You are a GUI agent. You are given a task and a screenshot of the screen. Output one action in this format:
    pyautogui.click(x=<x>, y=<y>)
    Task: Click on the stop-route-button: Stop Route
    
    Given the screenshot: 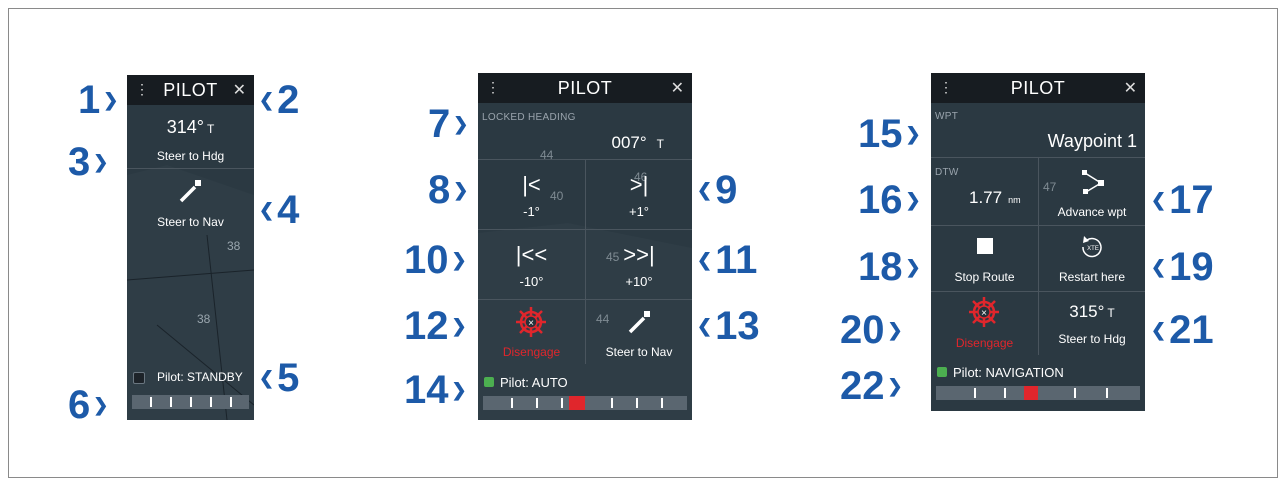 What is the action you would take?
    pyautogui.click(x=984, y=258)
    